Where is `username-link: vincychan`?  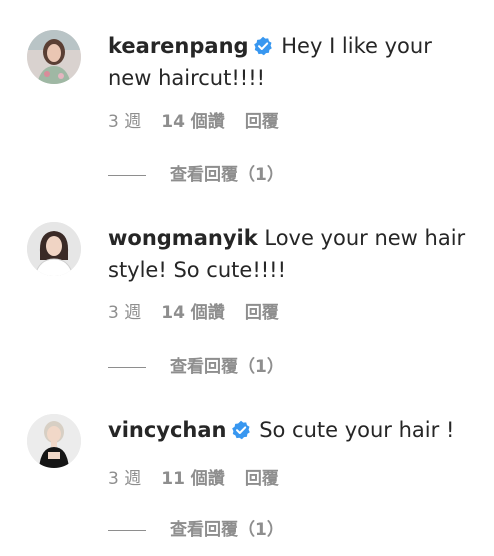 username-link: vincychan is located at coordinates (167, 430).